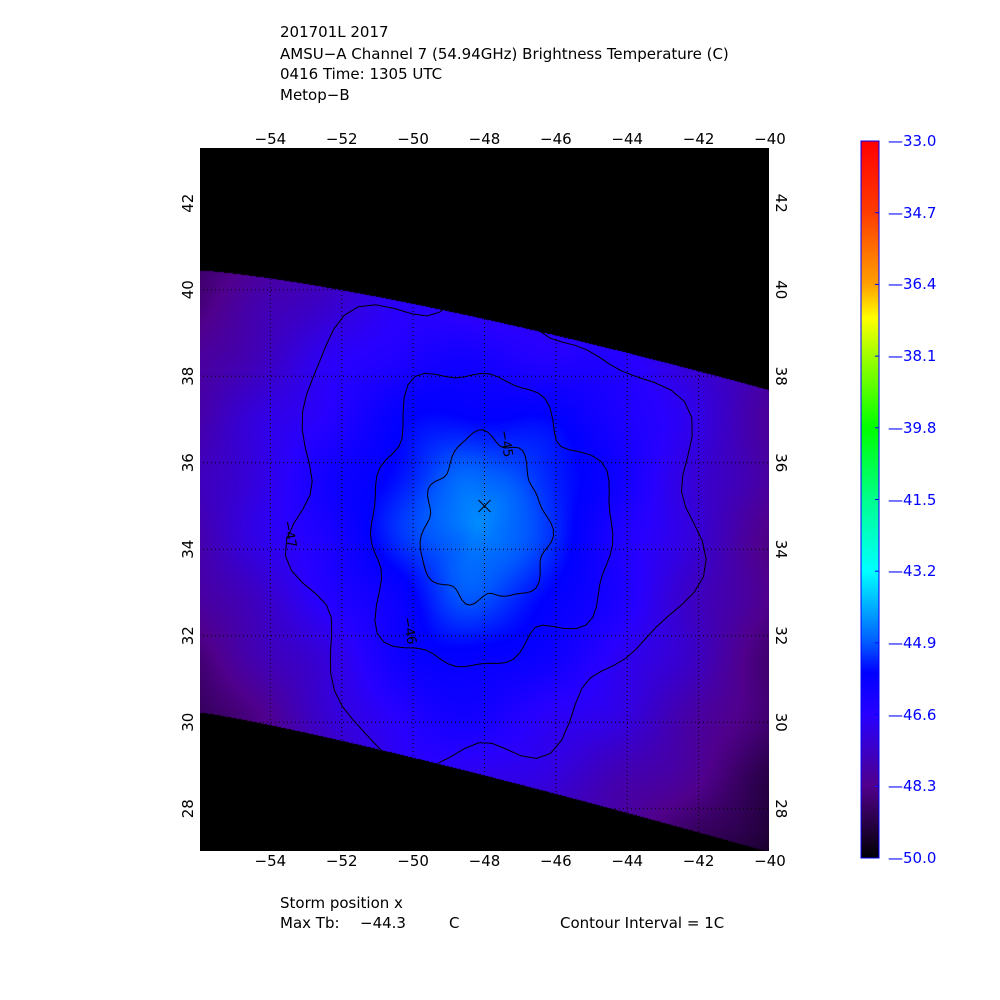 This screenshot has height=1000, width=1000. Describe the element at coordinates (188, 635) in the screenshot. I see `y-tick-label-left: 32` at that location.